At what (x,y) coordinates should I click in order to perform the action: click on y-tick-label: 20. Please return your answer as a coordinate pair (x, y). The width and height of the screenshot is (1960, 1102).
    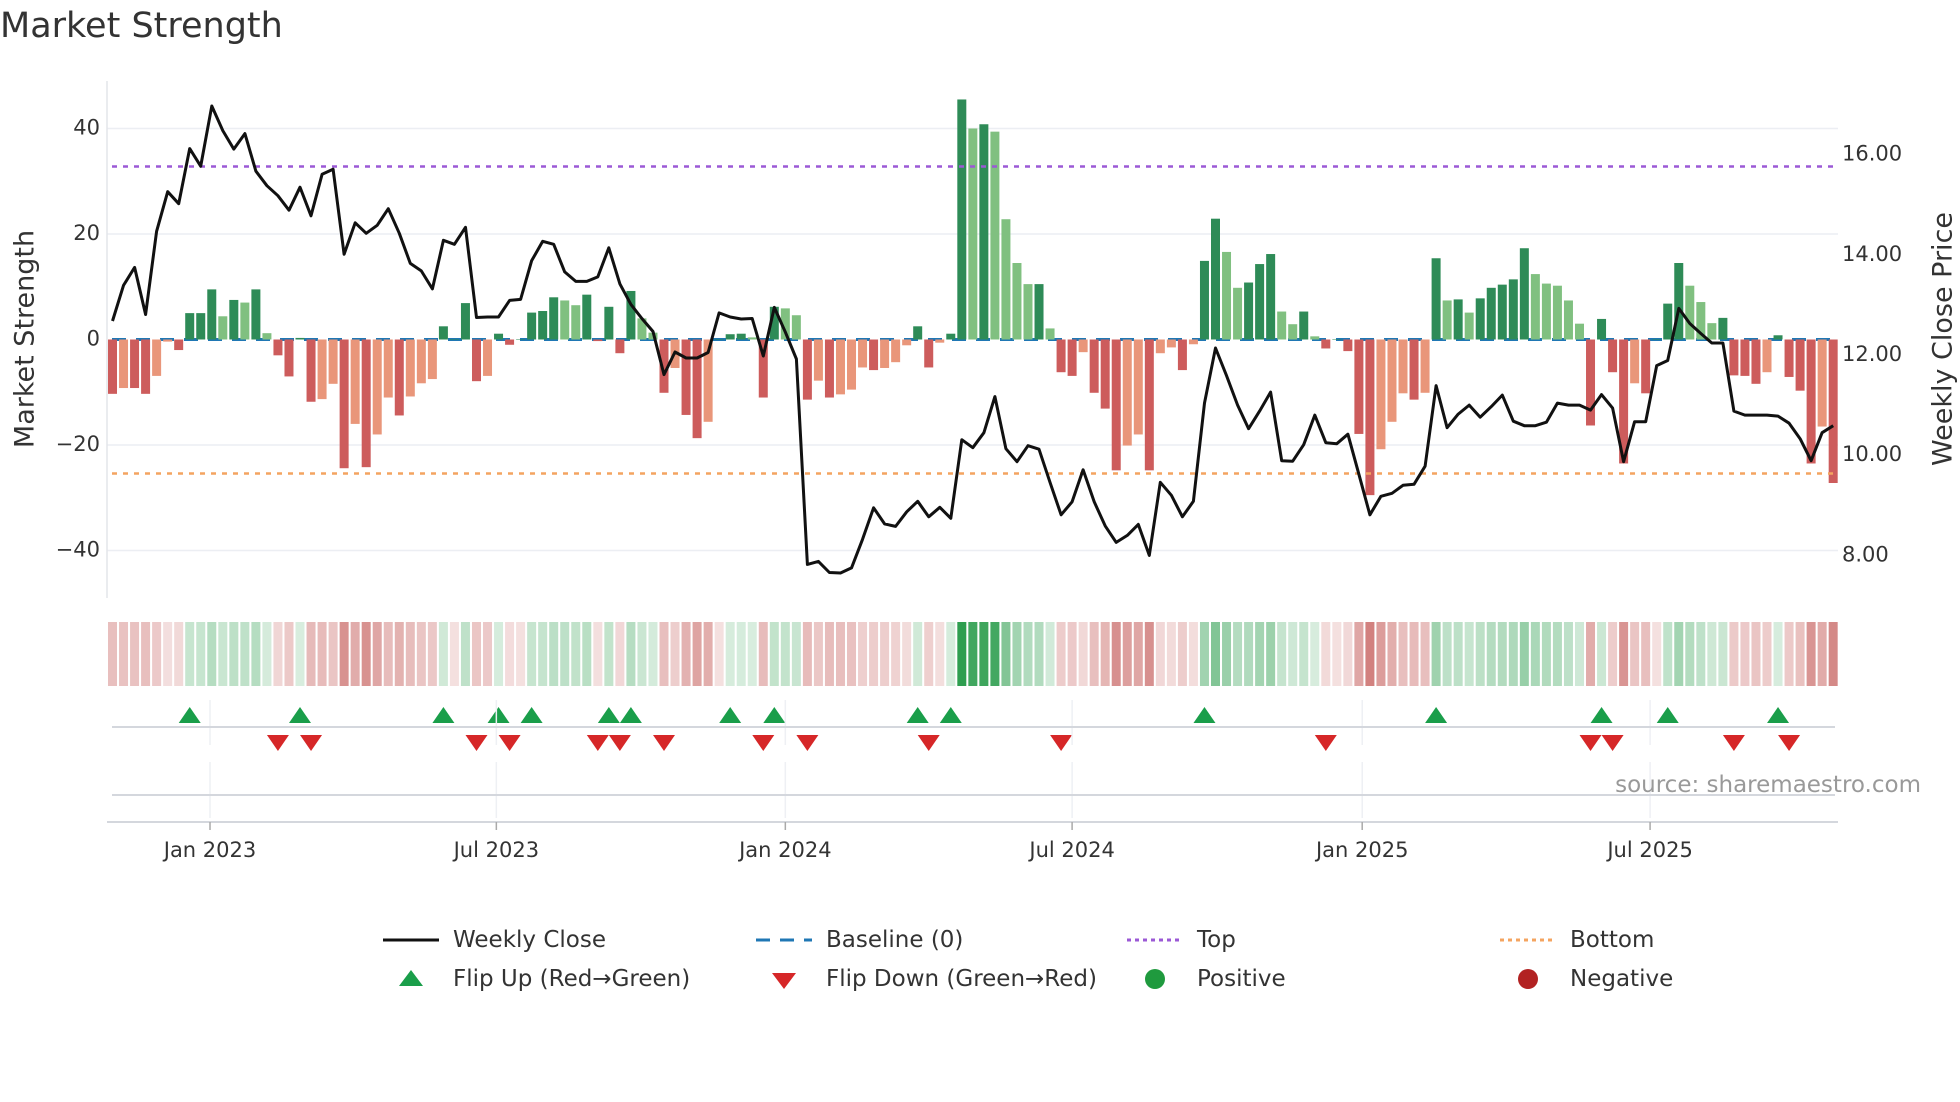
    Looking at the image, I should click on (86, 233).